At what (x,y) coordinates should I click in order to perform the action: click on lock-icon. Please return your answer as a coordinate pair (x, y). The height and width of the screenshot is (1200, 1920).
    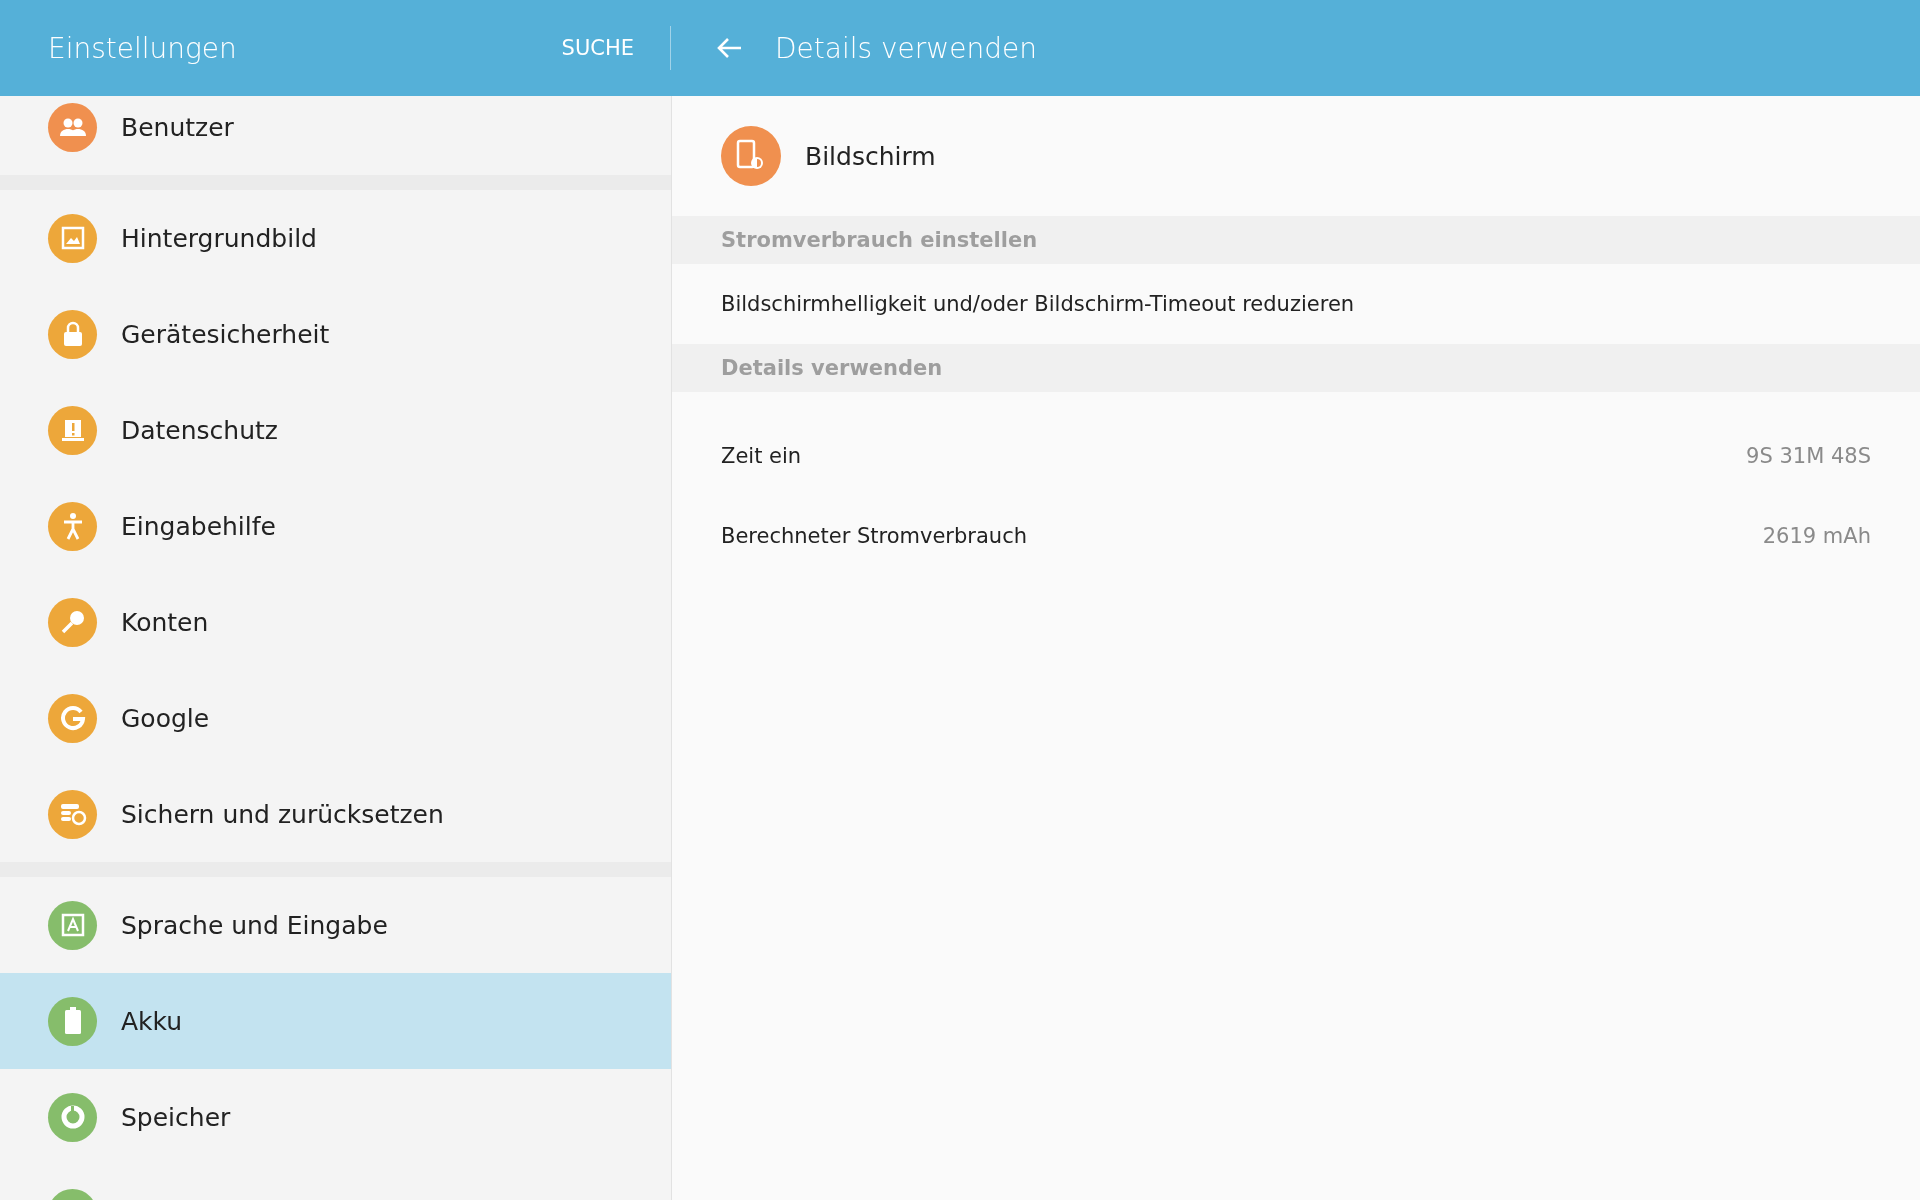
    Looking at the image, I should click on (72, 334).